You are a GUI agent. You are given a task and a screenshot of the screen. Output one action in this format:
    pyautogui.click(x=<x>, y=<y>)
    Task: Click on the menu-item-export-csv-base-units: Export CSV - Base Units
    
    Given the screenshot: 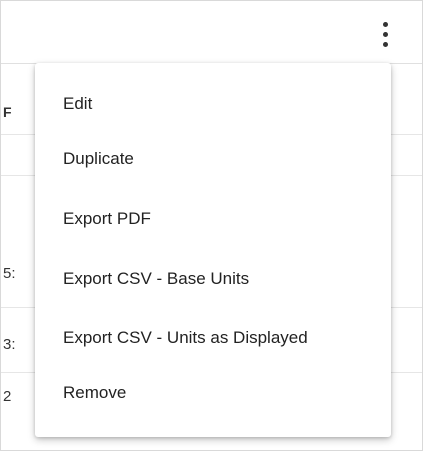 What is the action you would take?
    pyautogui.click(x=213, y=279)
    